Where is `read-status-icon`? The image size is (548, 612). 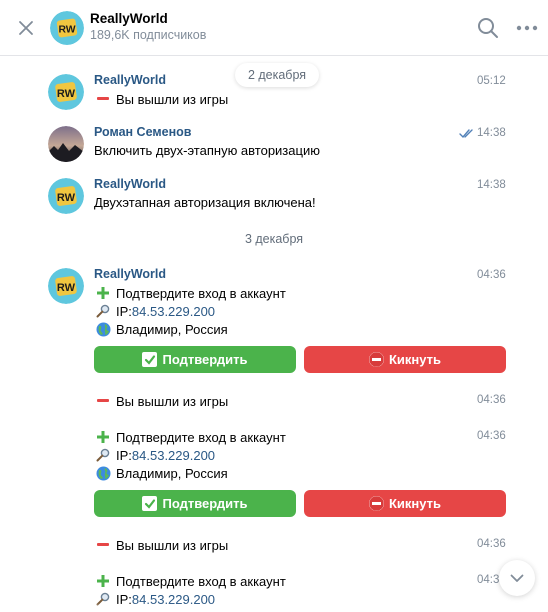 read-status-icon is located at coordinates (466, 134).